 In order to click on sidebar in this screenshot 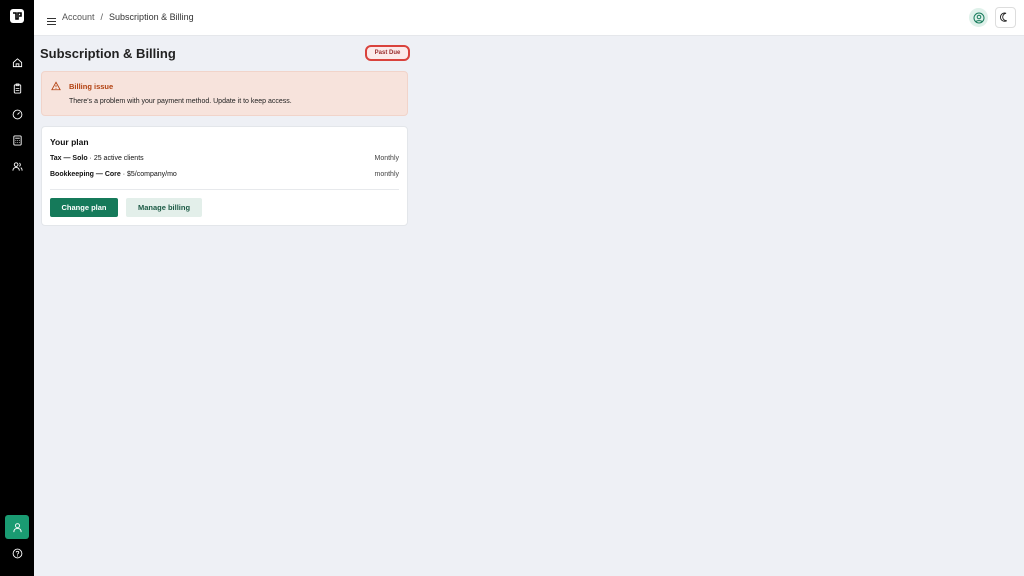, I will do `click(17, 288)`.